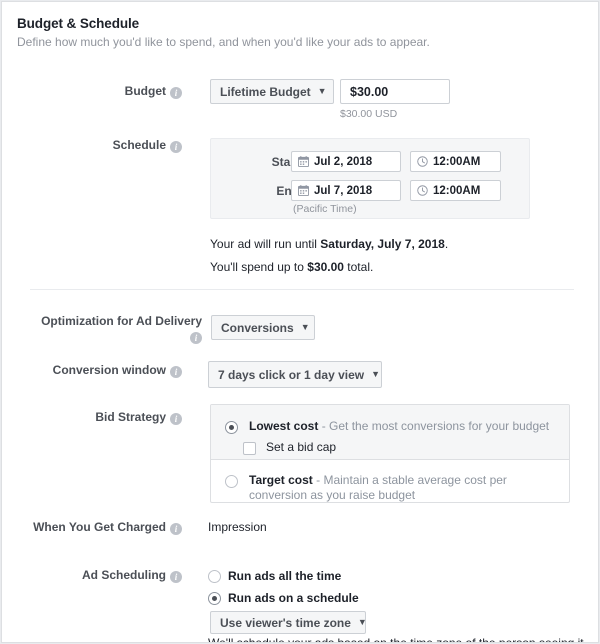  Describe the element at coordinates (291, 374) in the screenshot. I see `conversion-window-value: 7 days click or 1 day view` at that location.